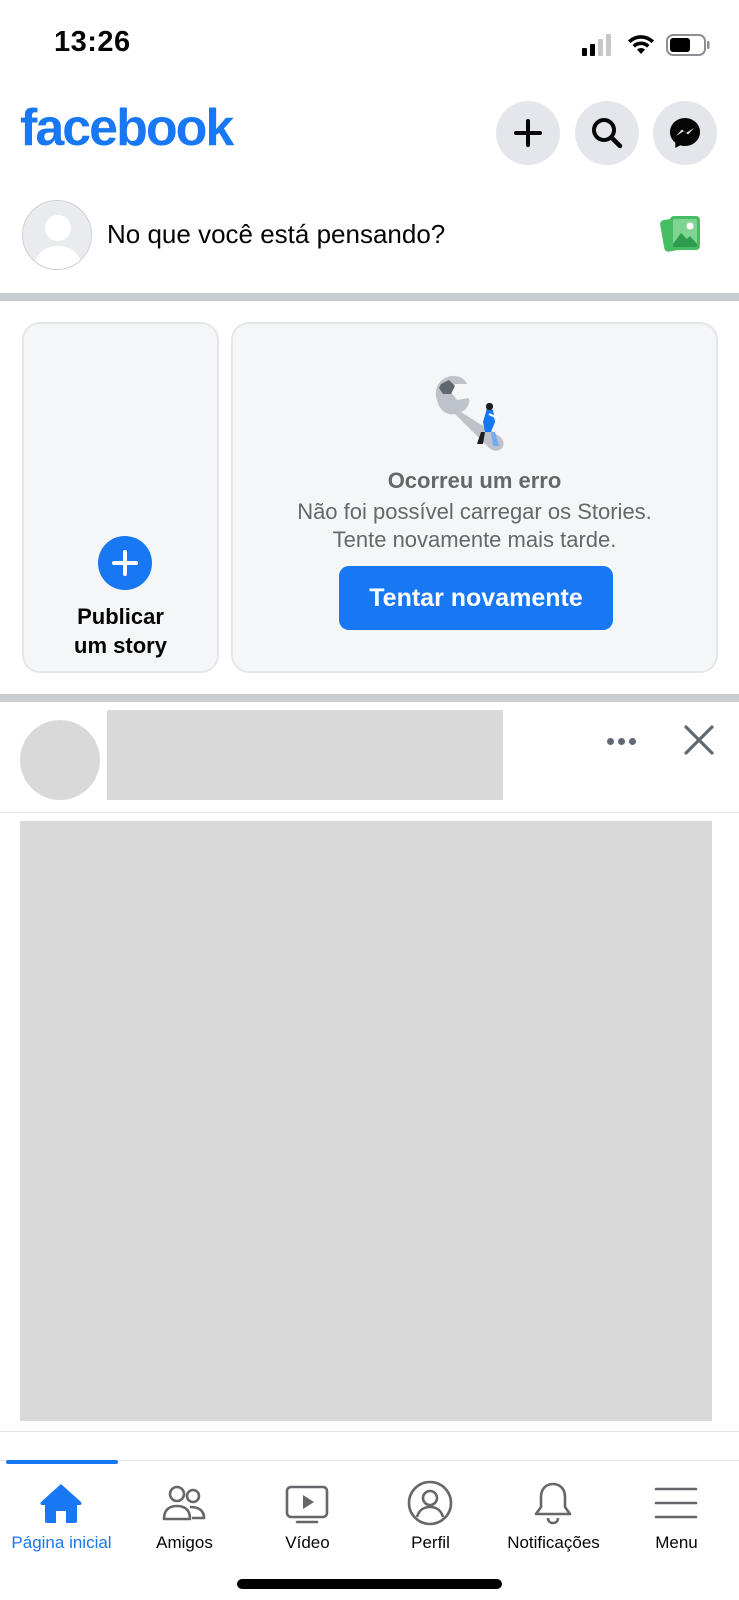 The width and height of the screenshot is (739, 1600). I want to click on tab-label: Menu, so click(676, 1542).